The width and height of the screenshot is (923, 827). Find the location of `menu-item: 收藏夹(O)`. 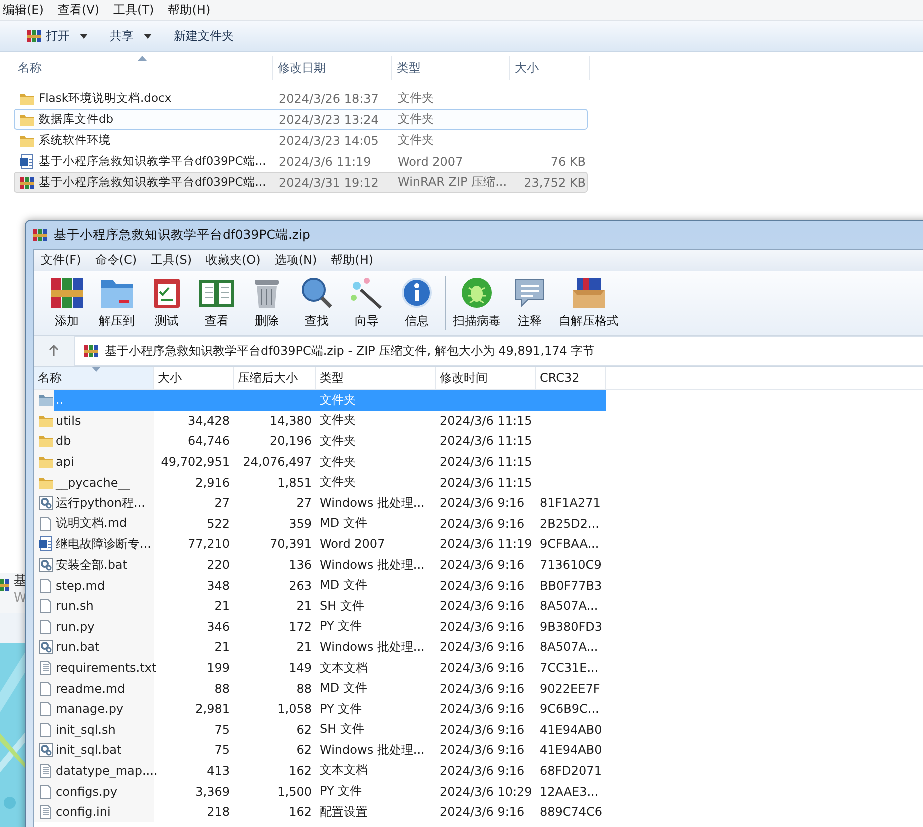

menu-item: 收藏夹(O) is located at coordinates (233, 260).